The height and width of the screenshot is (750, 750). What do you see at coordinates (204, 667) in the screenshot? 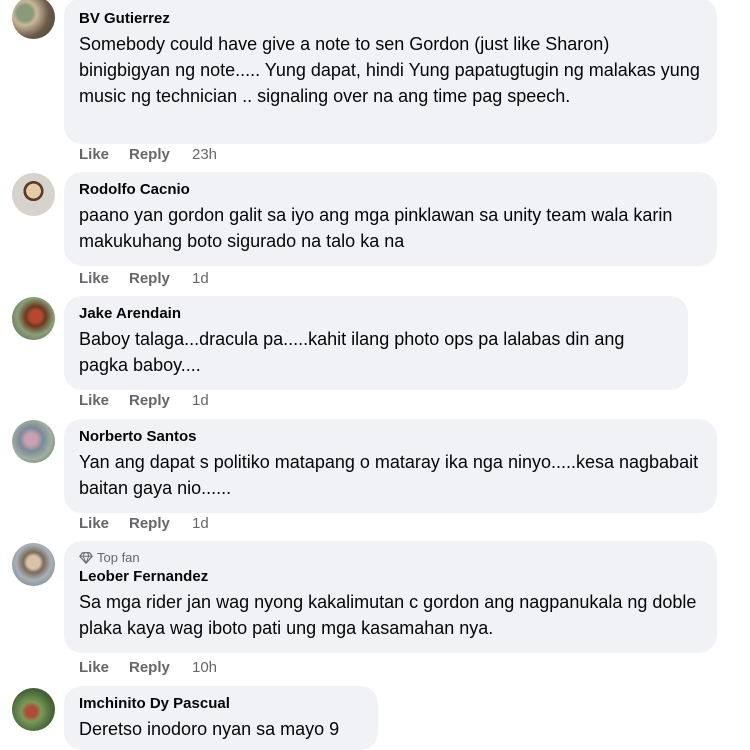
I see `comment-timestamp: 10h` at bounding box center [204, 667].